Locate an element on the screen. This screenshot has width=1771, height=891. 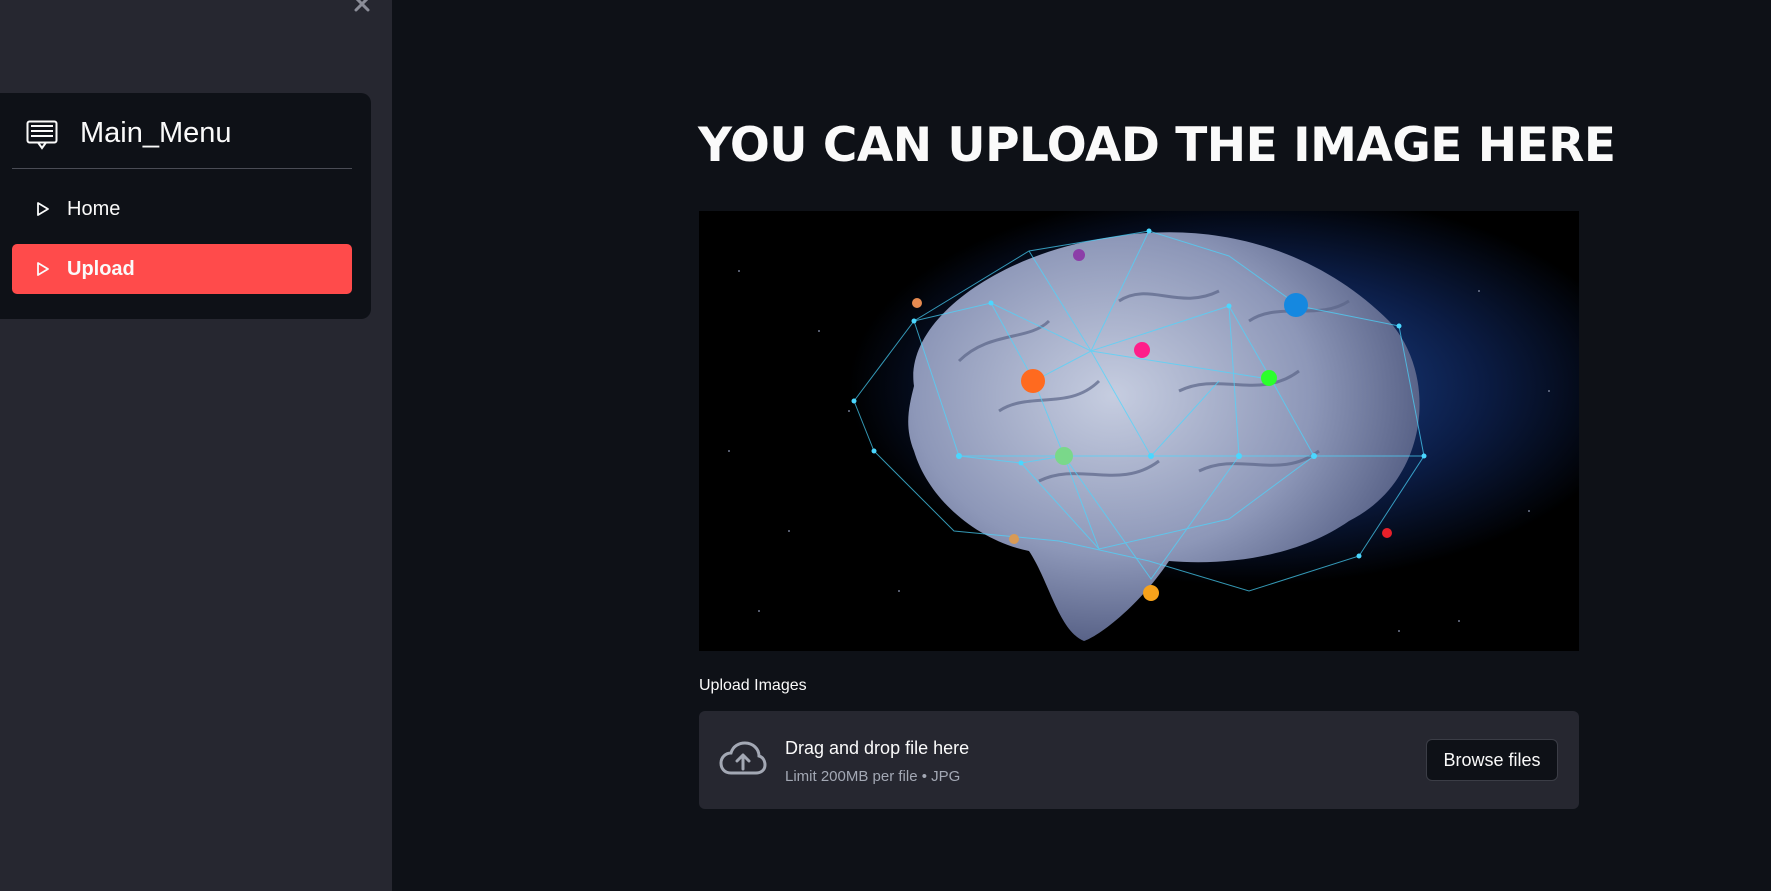
page-title: YOU CAN UPLOAD THE IMAGE HERE is located at coordinates (1157, 145).